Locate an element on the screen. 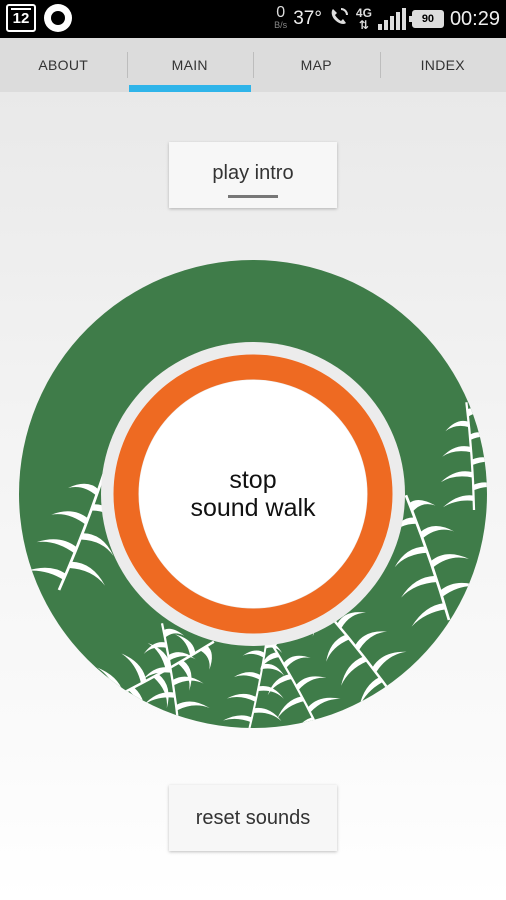 This screenshot has height=900, width=506. battery-icon: 90 is located at coordinates (426, 19).